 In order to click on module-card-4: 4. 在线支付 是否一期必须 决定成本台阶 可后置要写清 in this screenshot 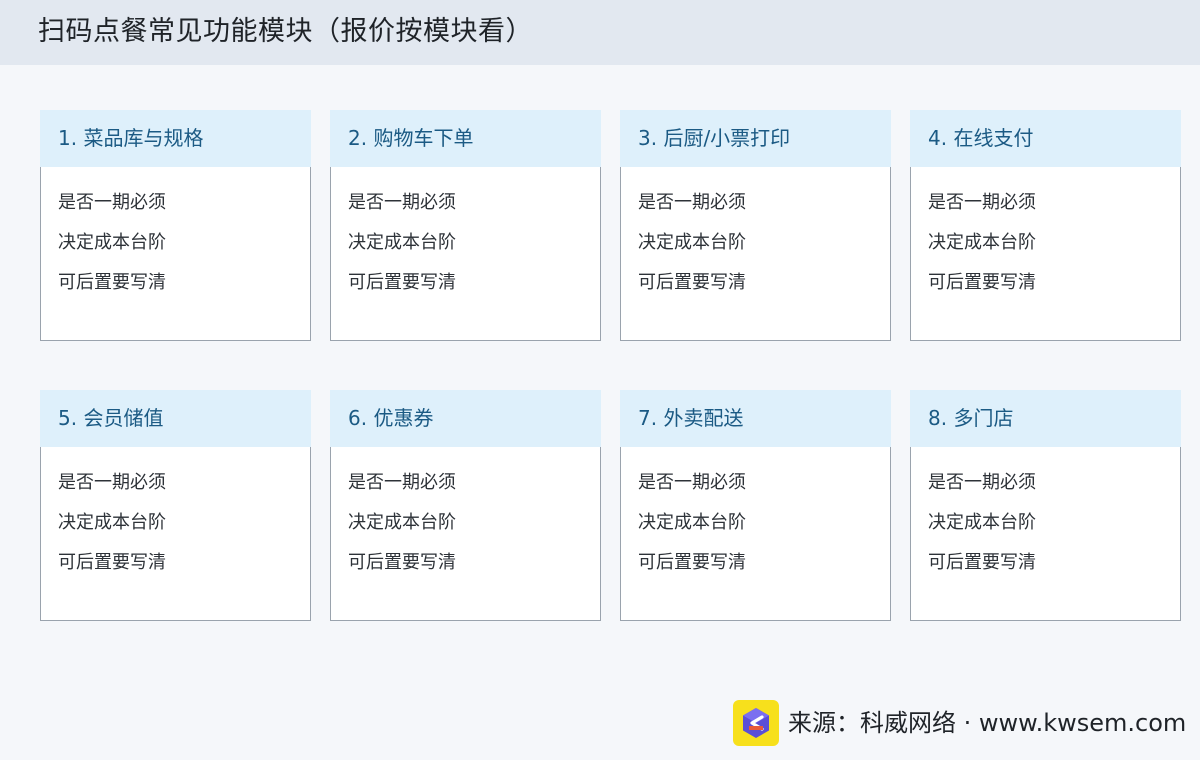, I will do `click(1045, 225)`.